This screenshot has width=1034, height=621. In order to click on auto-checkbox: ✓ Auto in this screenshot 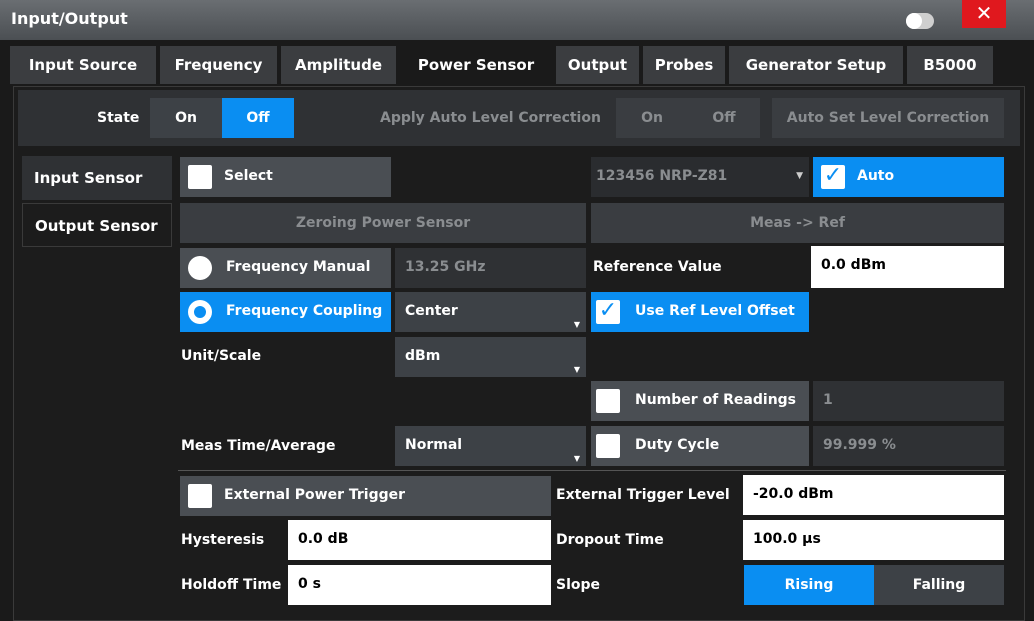, I will do `click(908, 177)`.